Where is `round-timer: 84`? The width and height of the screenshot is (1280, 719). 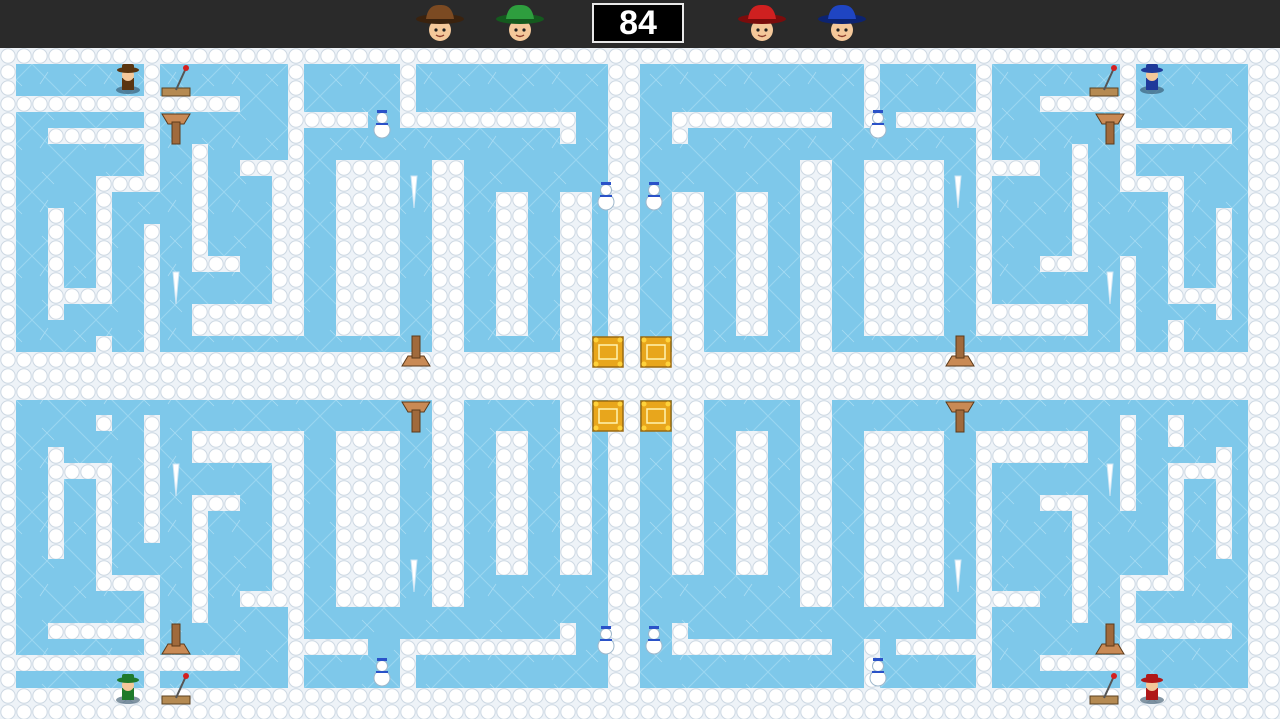
round-timer: 84 is located at coordinates (638, 23).